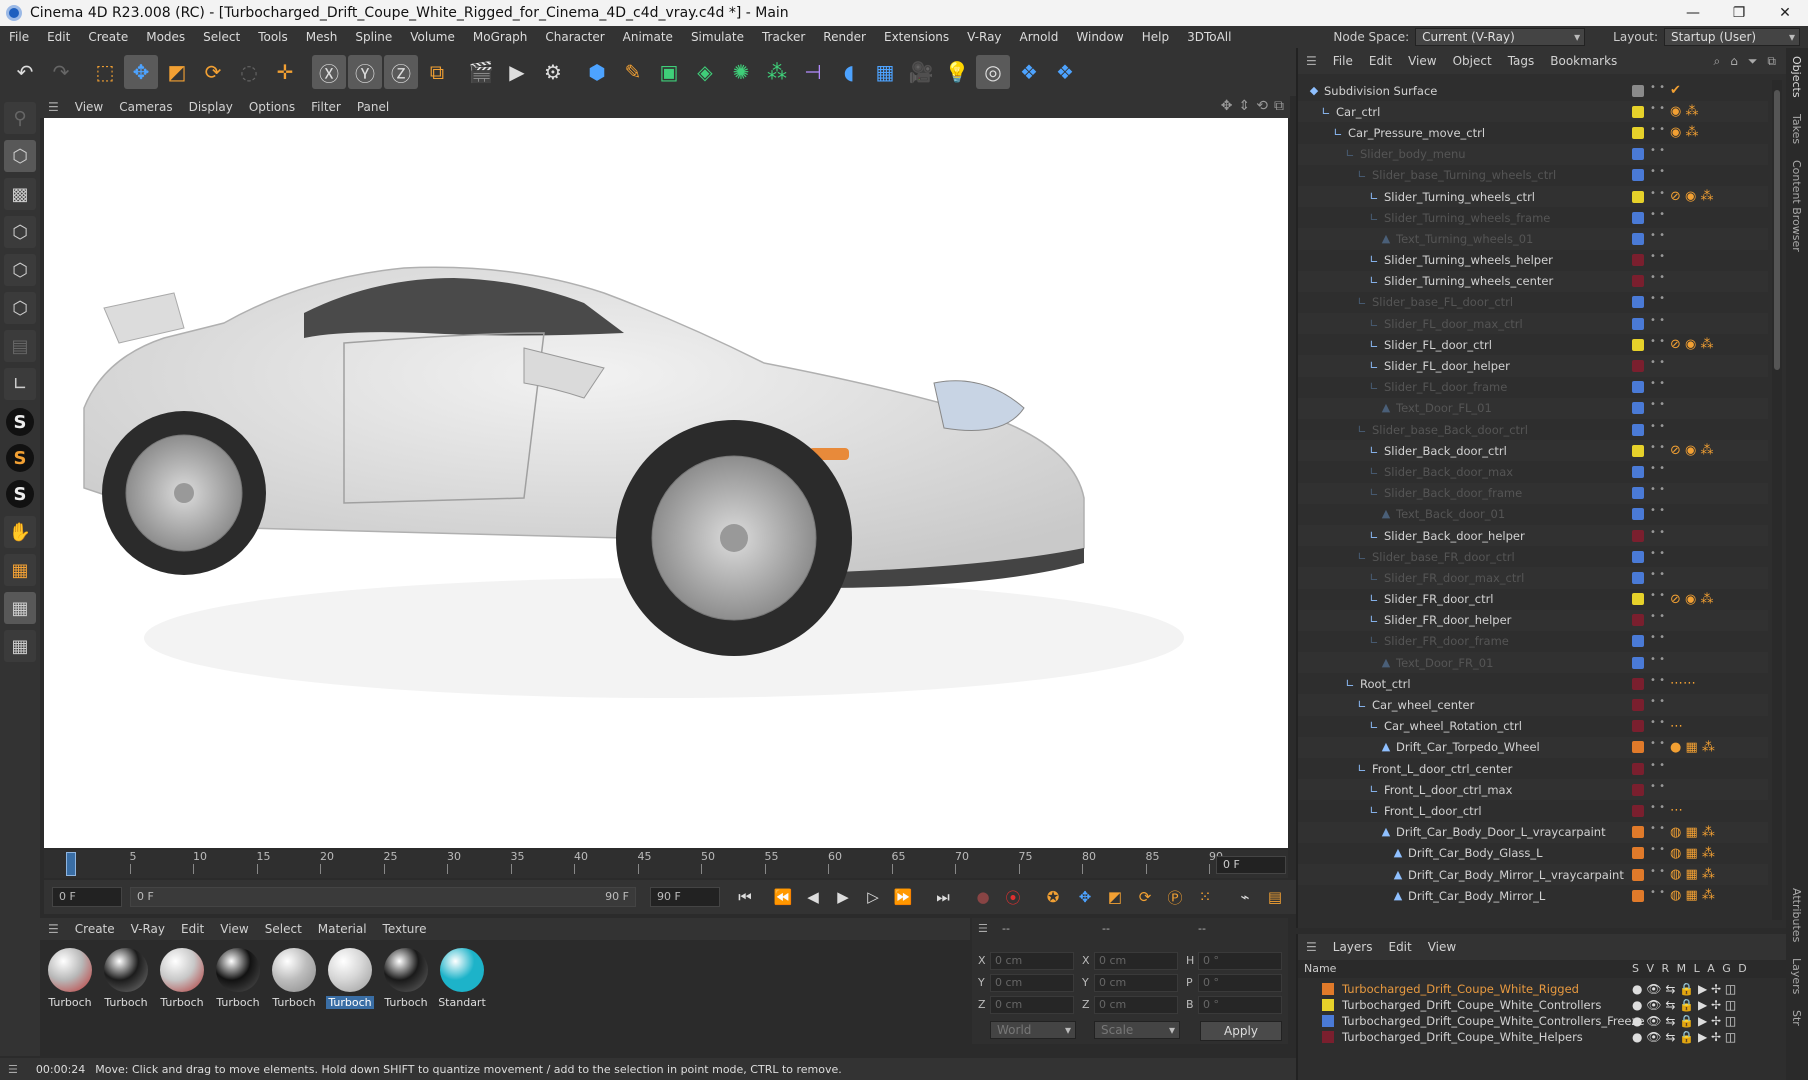 The height and width of the screenshot is (1080, 1808). Describe the element at coordinates (1155, 37) in the screenshot. I see `menu-help: Help` at that location.